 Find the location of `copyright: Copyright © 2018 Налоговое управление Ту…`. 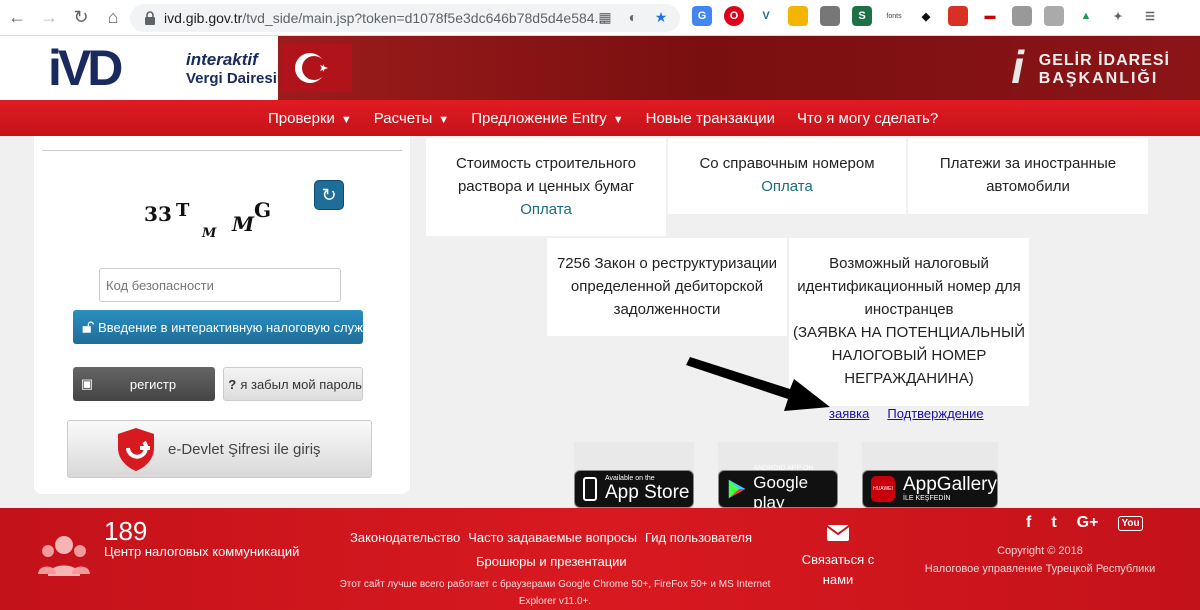

copyright: Copyright © 2018 Налоговое управление Ту… is located at coordinates (1040, 560).